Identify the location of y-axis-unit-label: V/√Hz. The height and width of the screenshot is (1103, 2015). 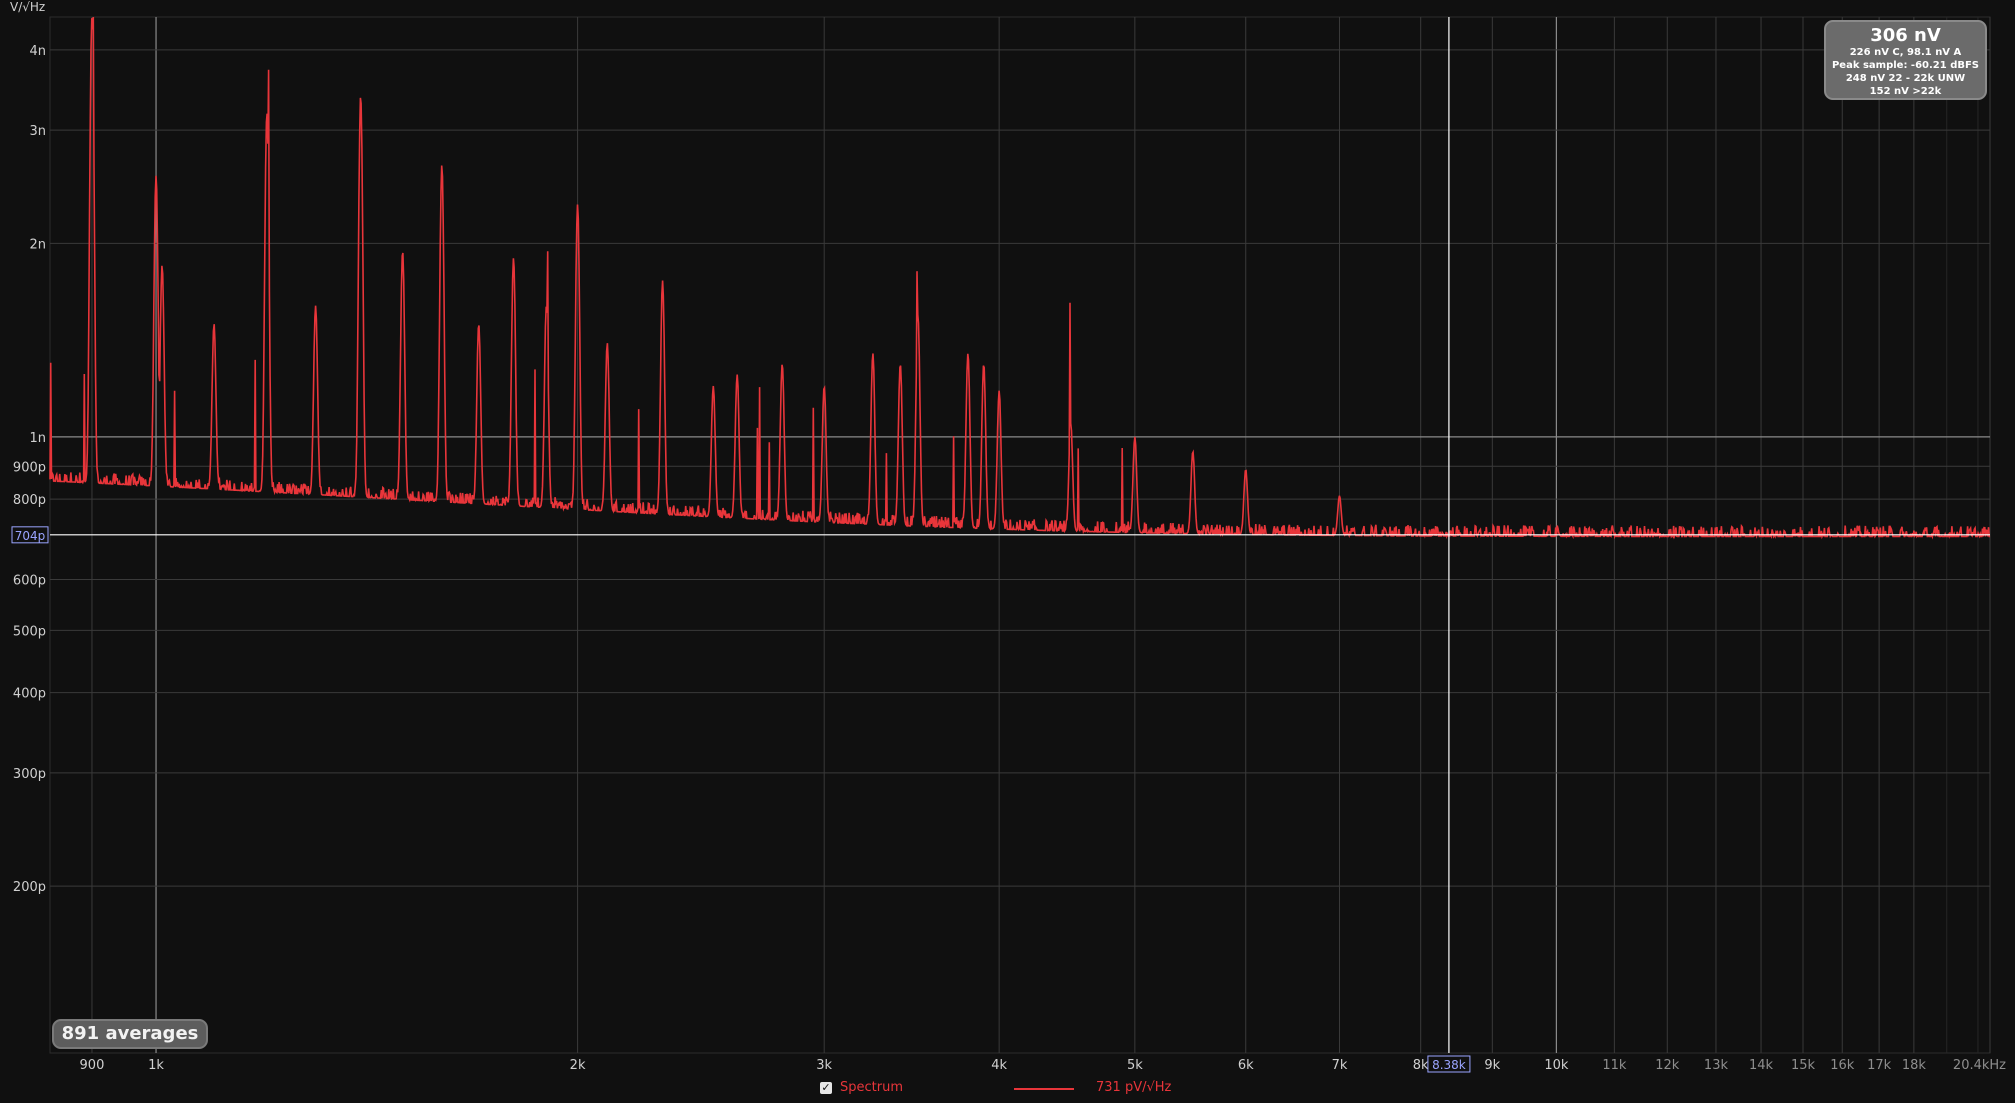
(27, 7).